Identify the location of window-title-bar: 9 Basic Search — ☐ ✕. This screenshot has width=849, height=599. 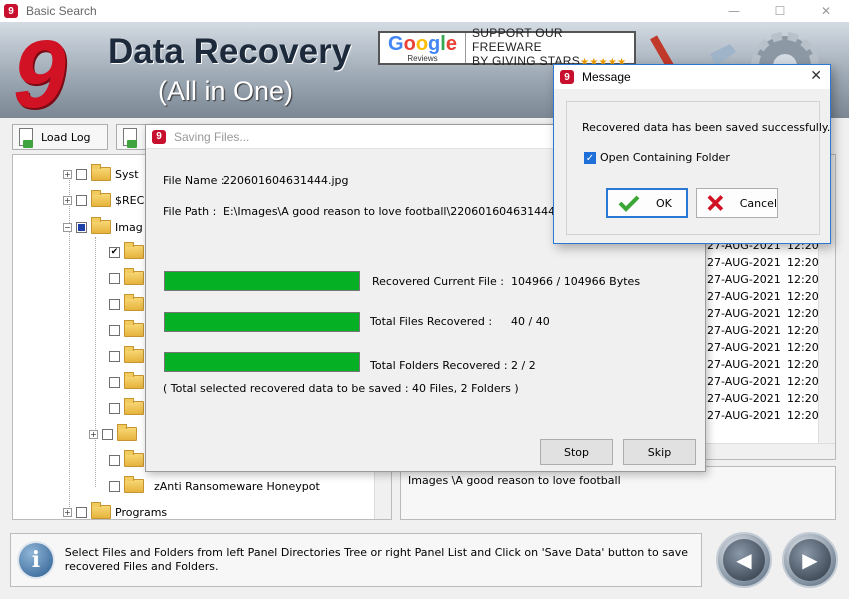
(424, 11).